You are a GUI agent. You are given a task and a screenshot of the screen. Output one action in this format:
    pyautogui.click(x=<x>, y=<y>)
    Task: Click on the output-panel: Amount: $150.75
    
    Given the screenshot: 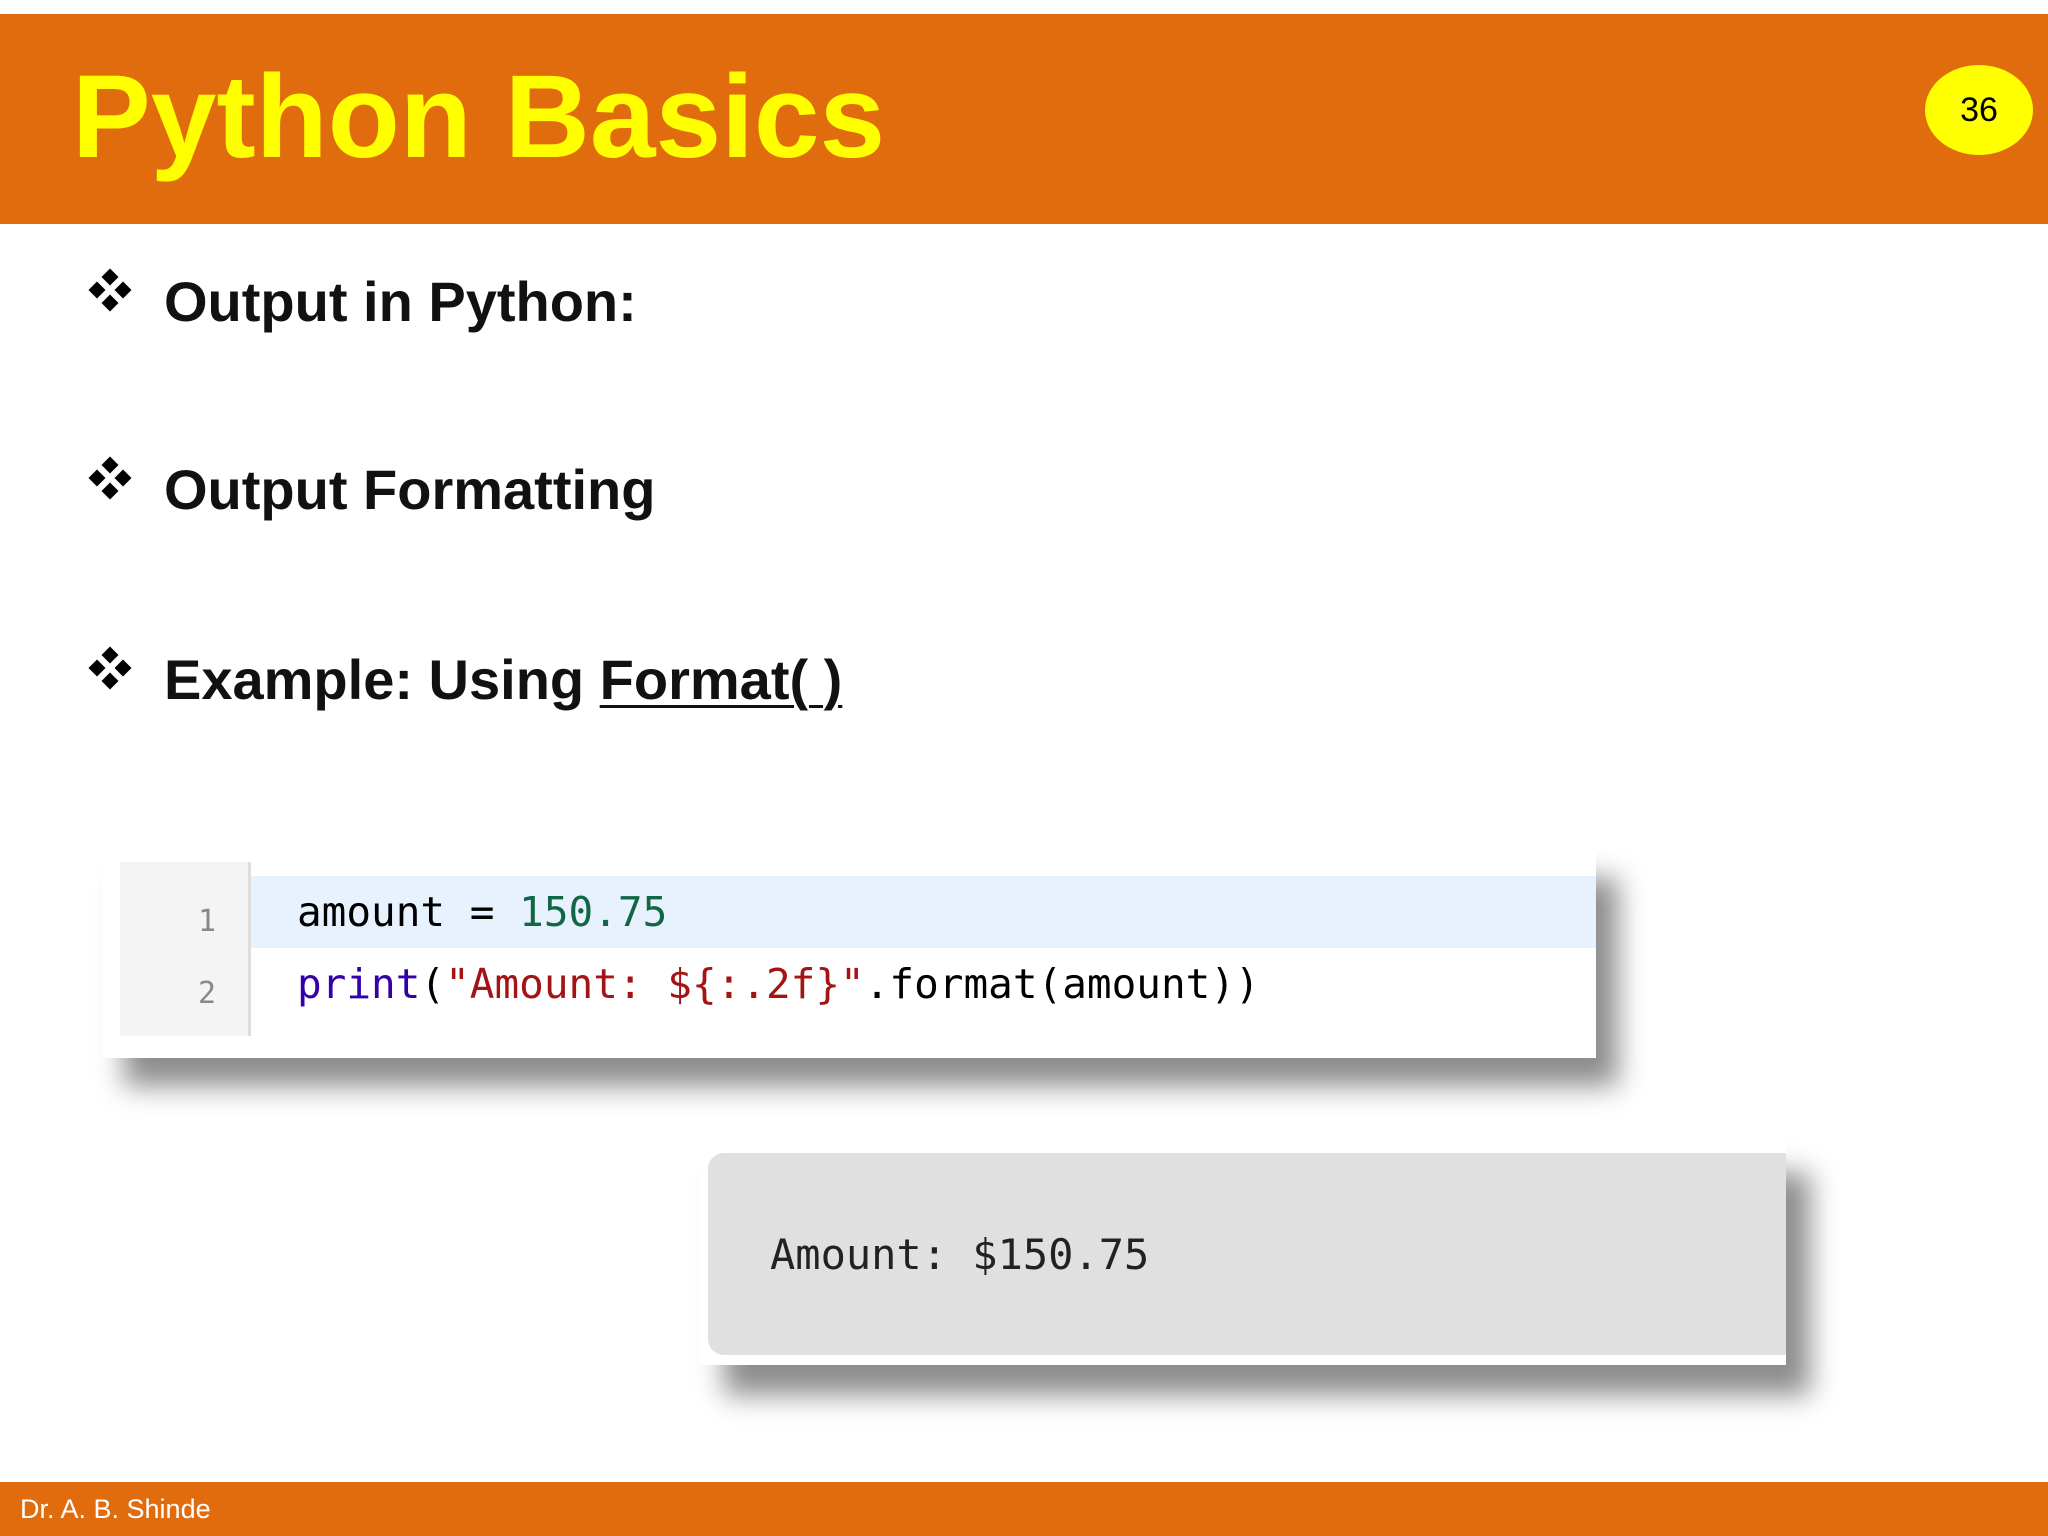 What is the action you would take?
    pyautogui.click(x=1243, y=1254)
    